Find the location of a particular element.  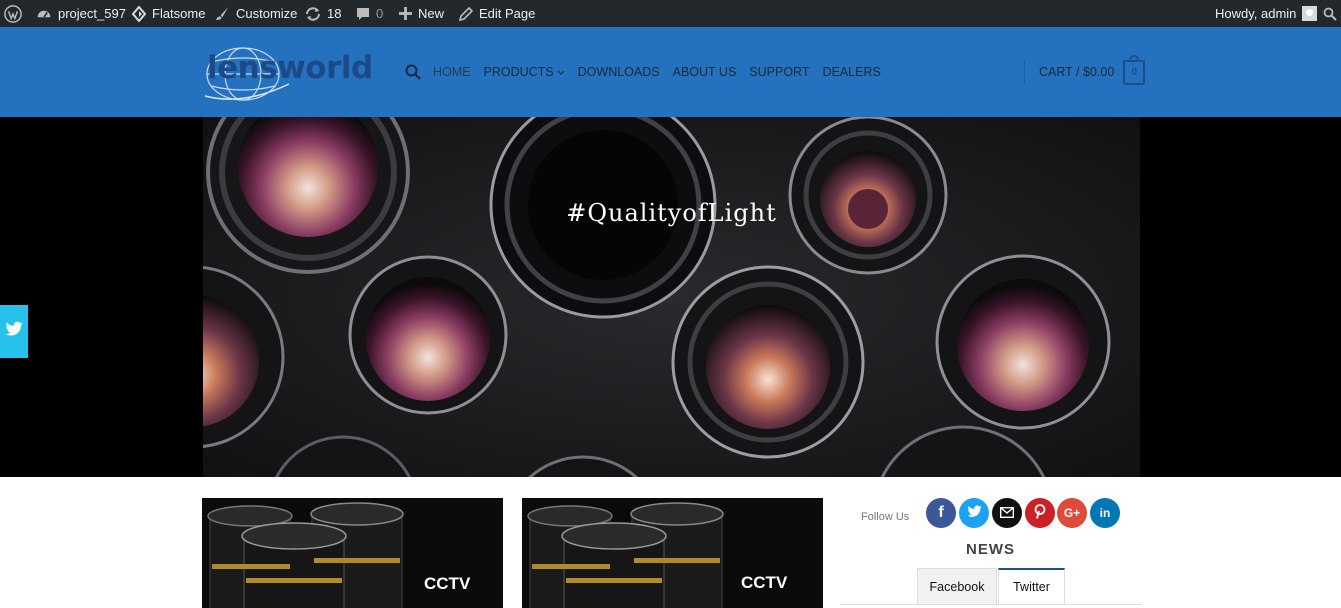

tab-twitter: Twitter is located at coordinates (1031, 586).